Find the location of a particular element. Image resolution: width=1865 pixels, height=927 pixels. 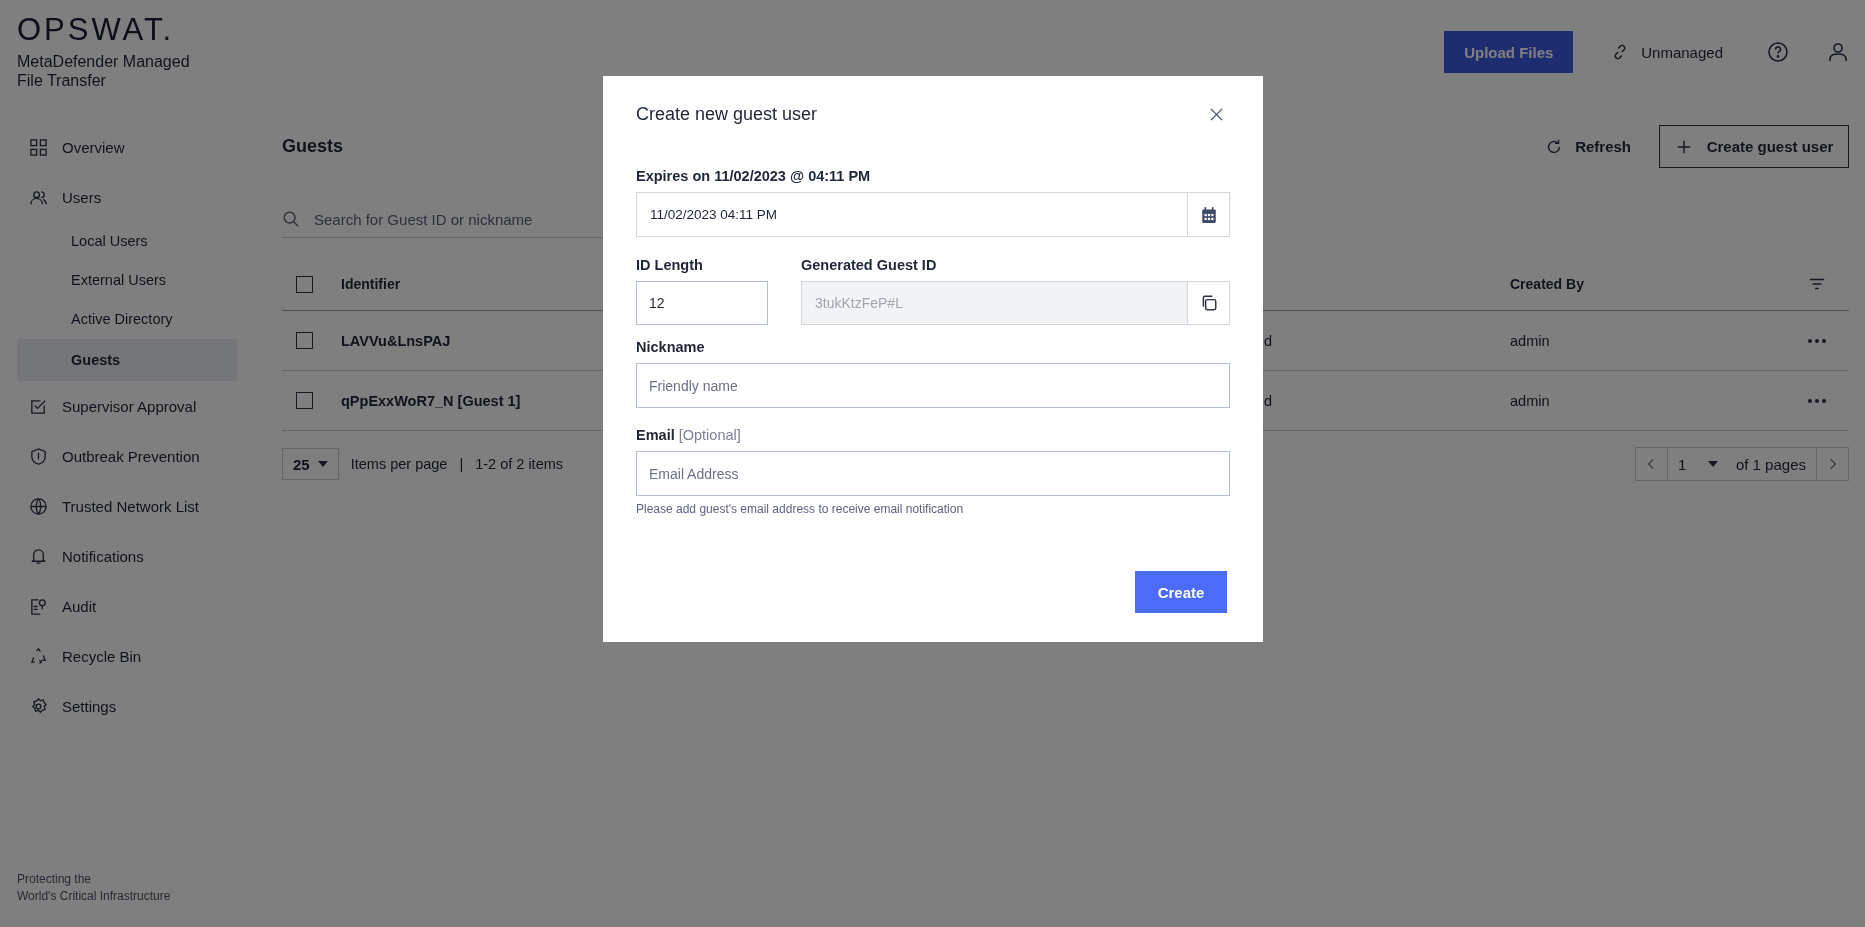

sidebar-item: Outbreak Prevention is located at coordinates (127, 456).